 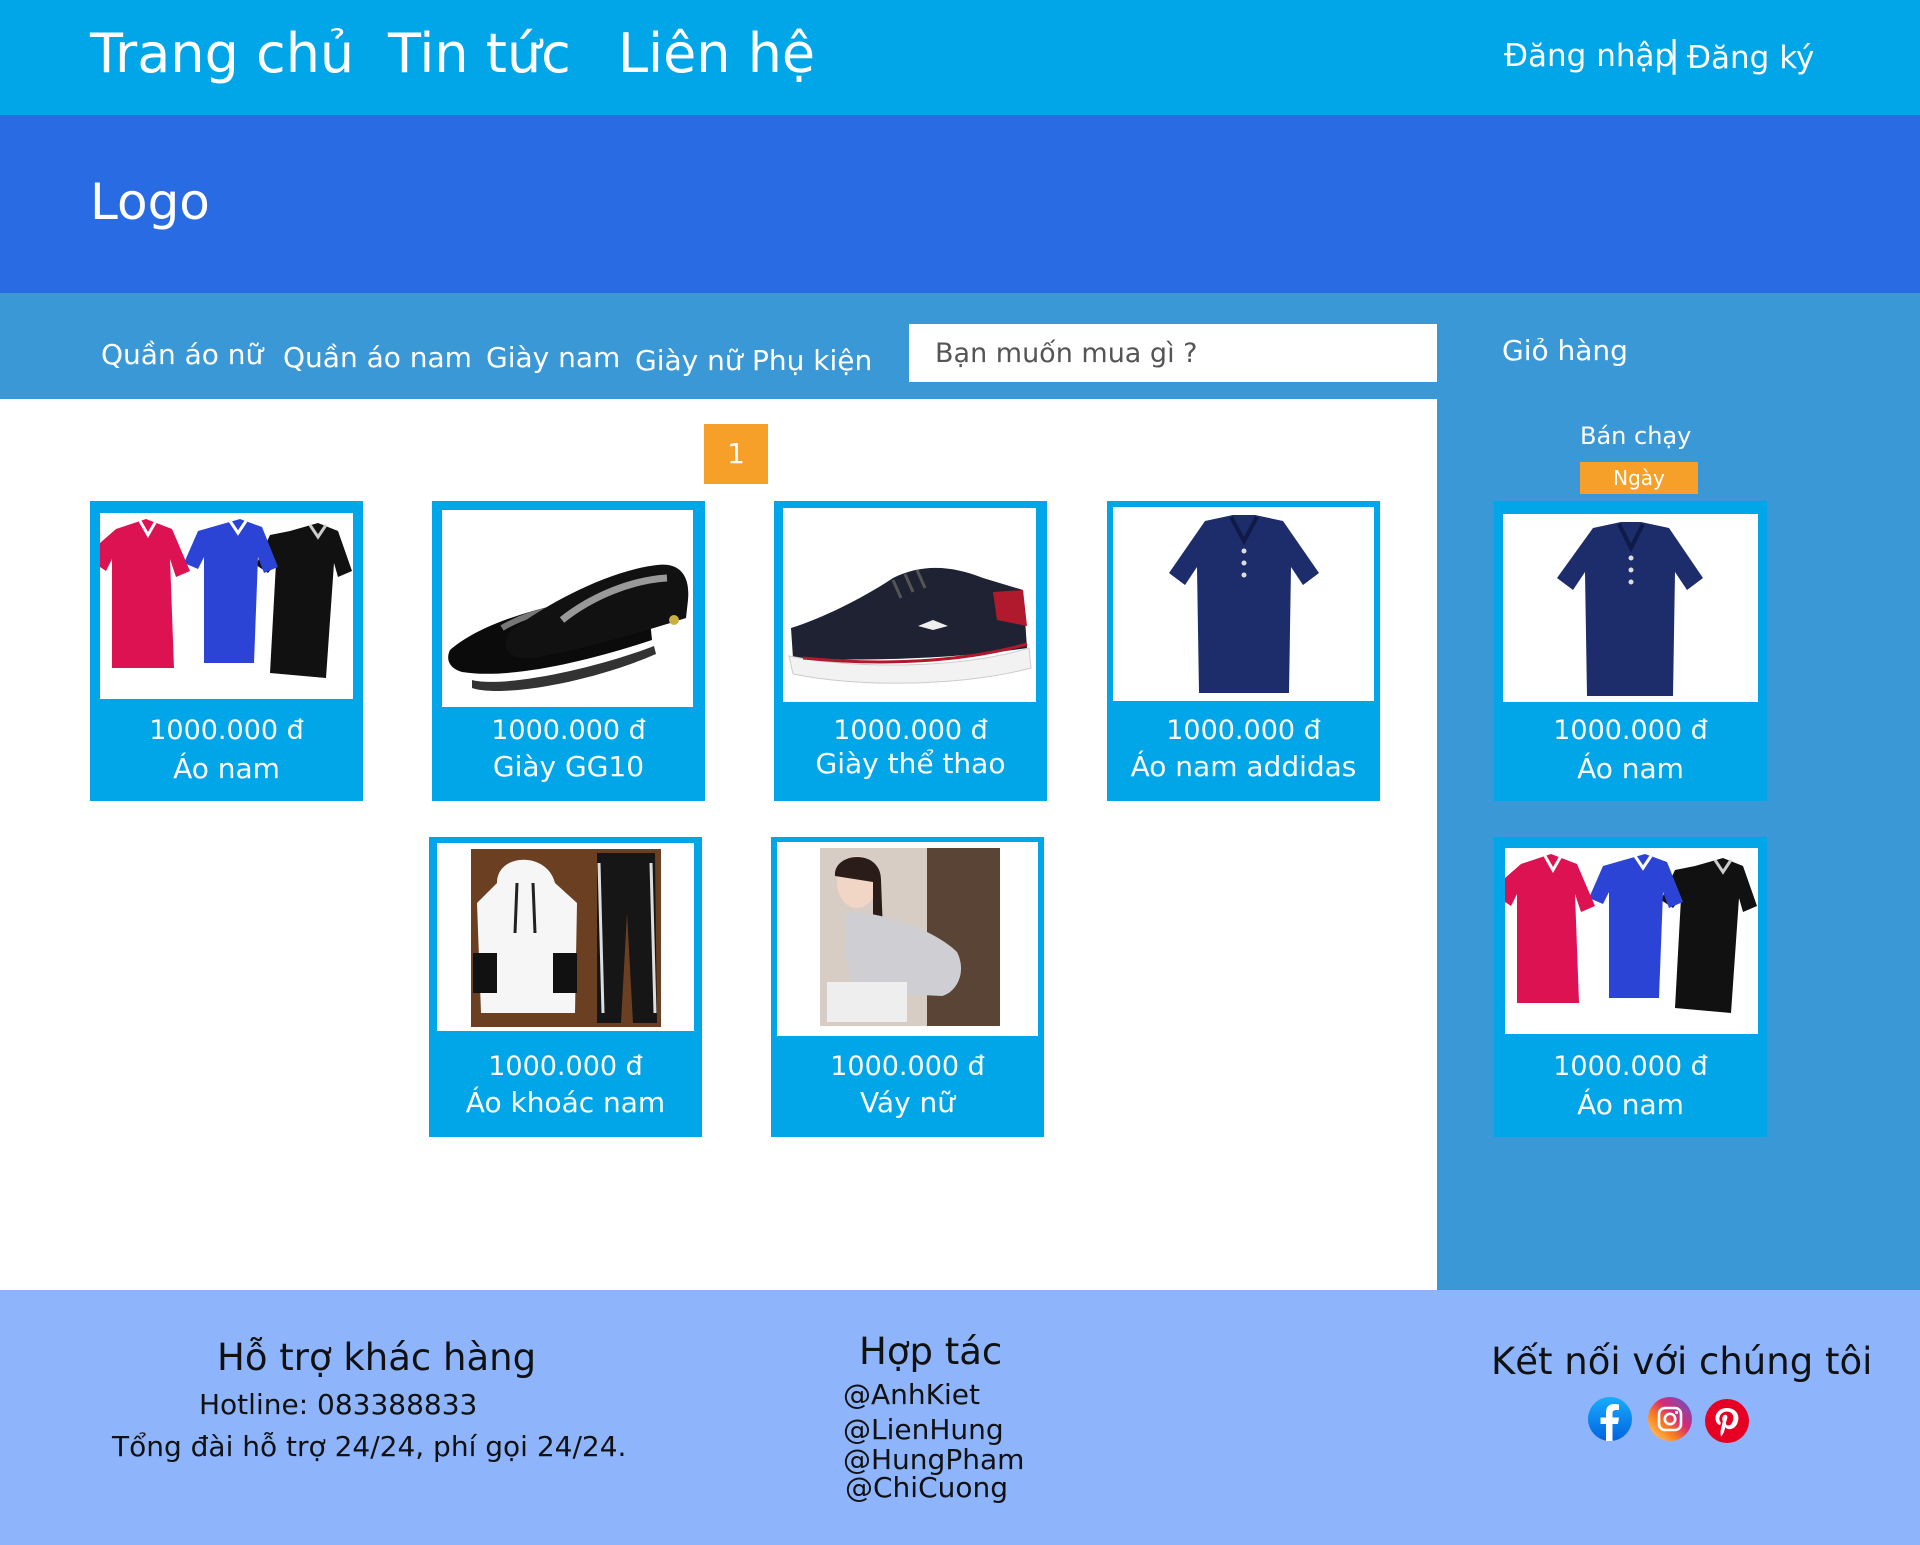 I want to click on product-card: 1000.000 đ Giày GG10, so click(x=568, y=651).